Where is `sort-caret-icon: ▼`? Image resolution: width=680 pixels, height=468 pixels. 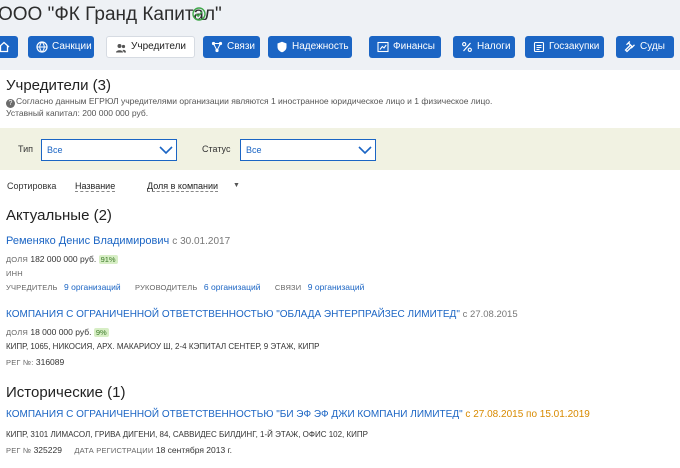 sort-caret-icon: ▼ is located at coordinates (236, 185).